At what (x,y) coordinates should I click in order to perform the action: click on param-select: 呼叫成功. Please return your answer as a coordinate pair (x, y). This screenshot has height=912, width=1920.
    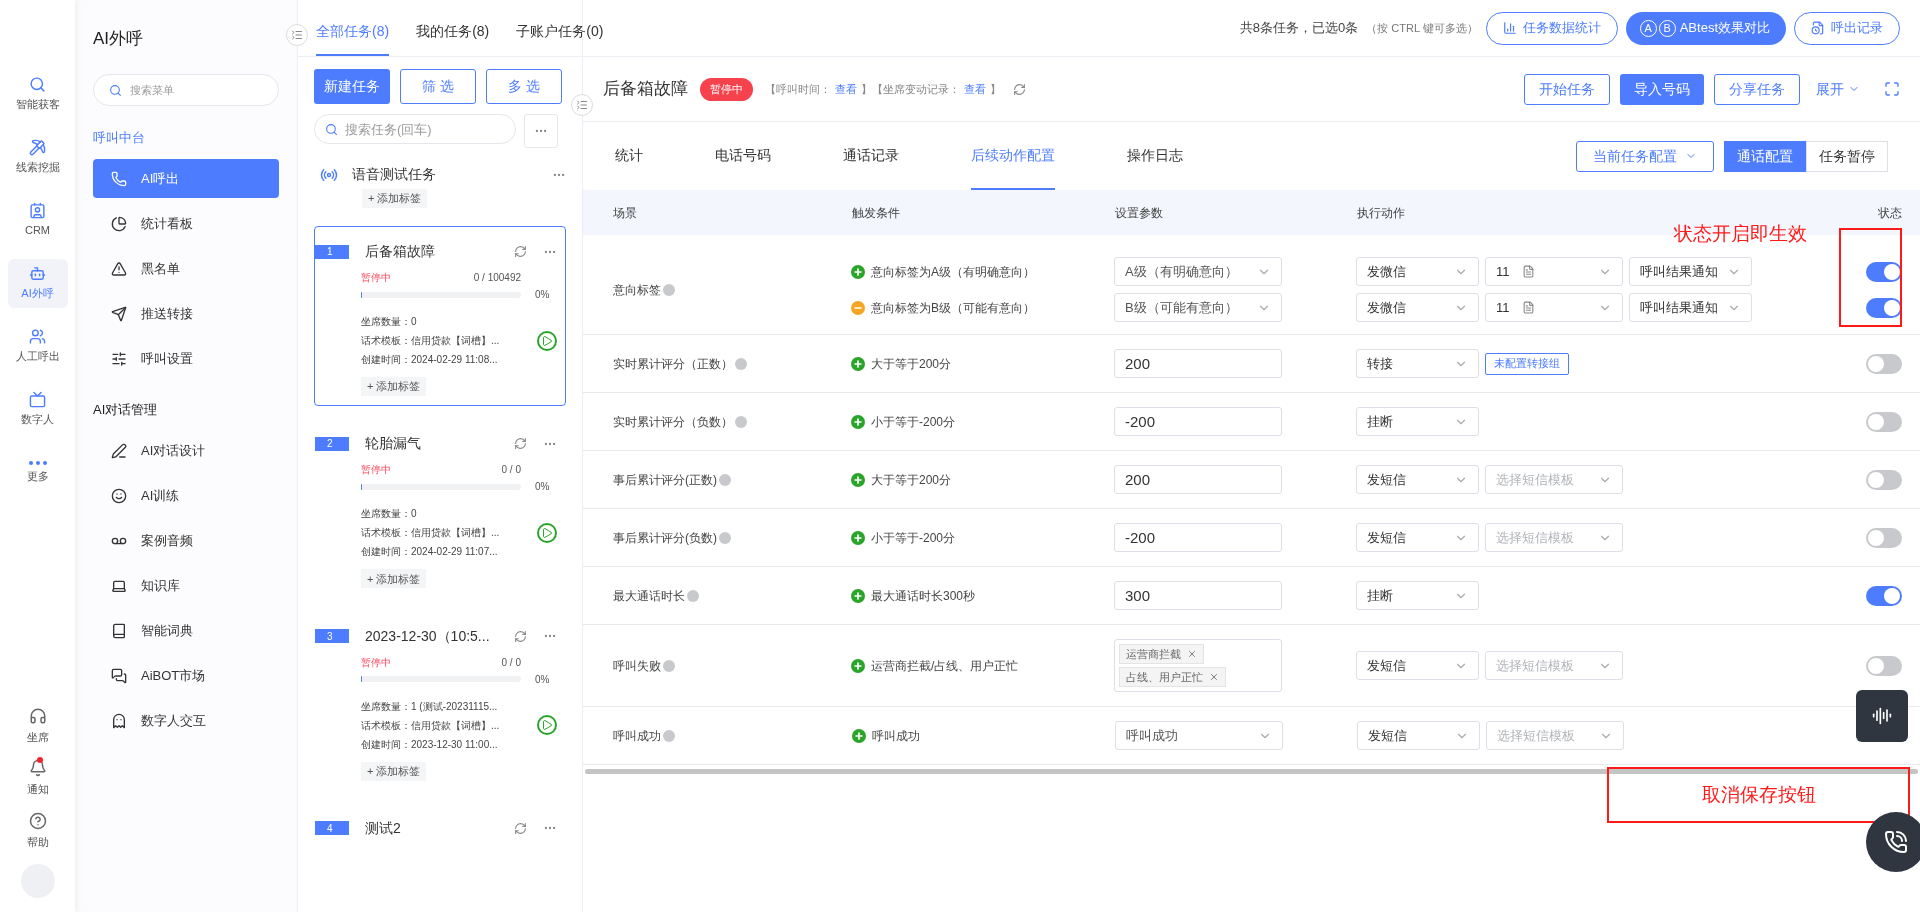
    Looking at the image, I should click on (1199, 735).